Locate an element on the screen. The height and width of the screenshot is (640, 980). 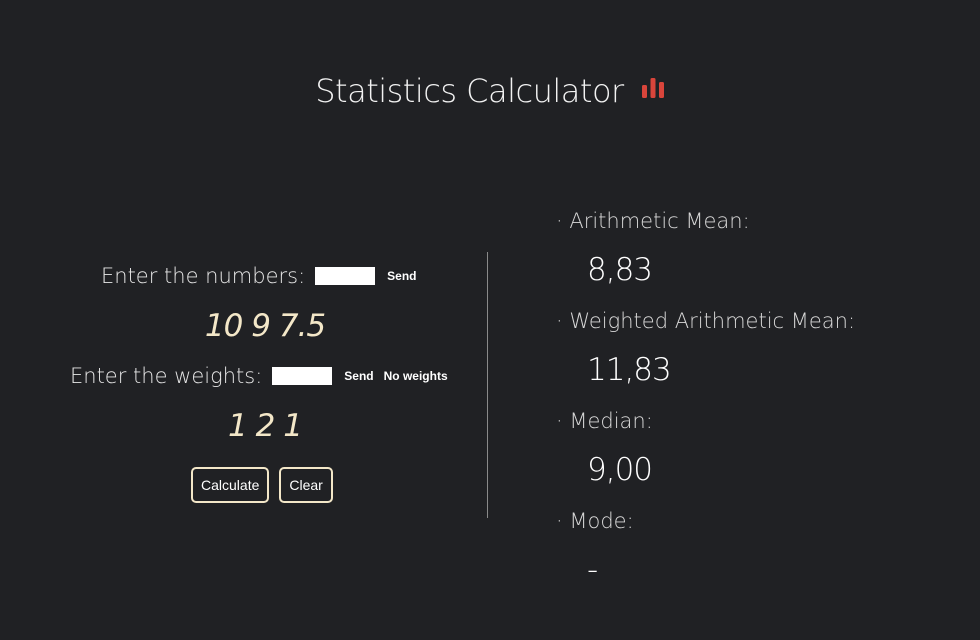
bar-chart-icon is located at coordinates (653, 89).